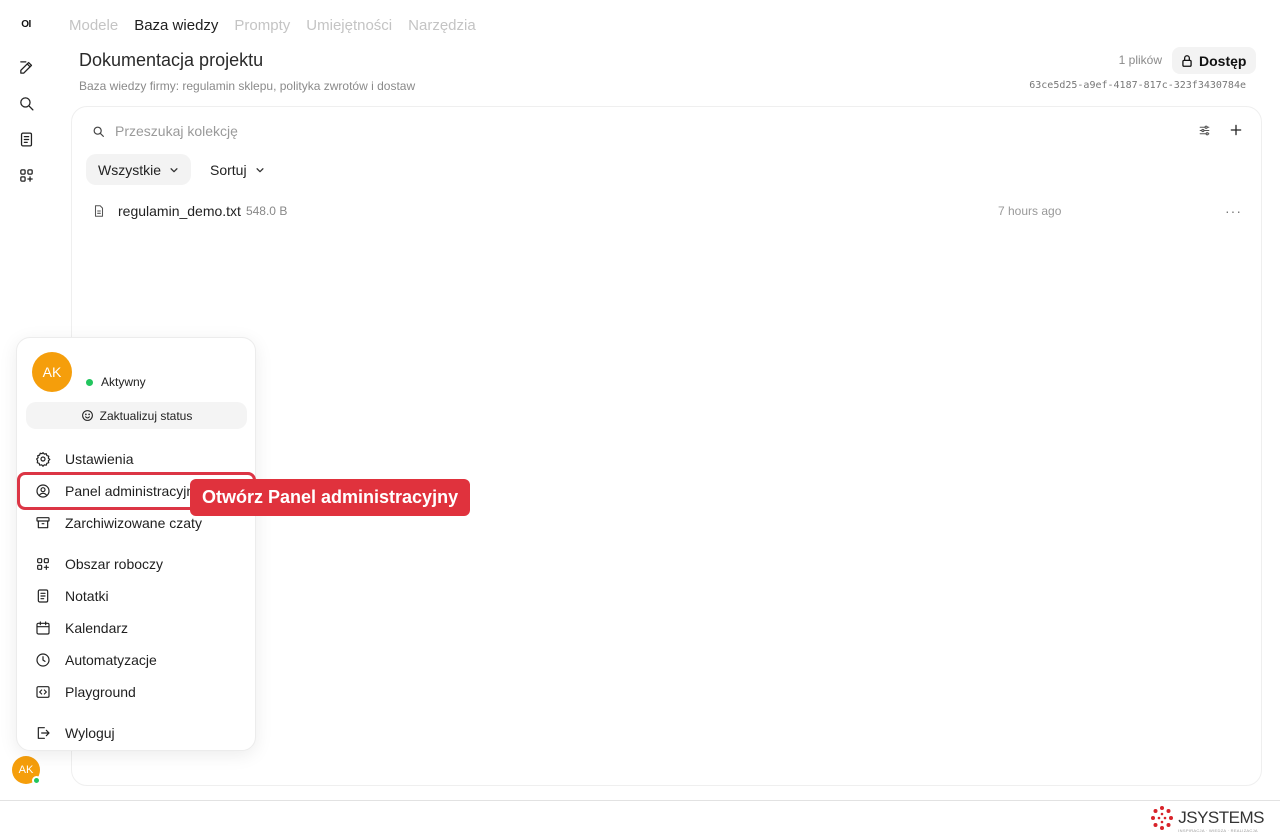 The height and width of the screenshot is (836, 1280). What do you see at coordinates (1221, 817) in the screenshot?
I see `brand-name: JSYSTEMS` at bounding box center [1221, 817].